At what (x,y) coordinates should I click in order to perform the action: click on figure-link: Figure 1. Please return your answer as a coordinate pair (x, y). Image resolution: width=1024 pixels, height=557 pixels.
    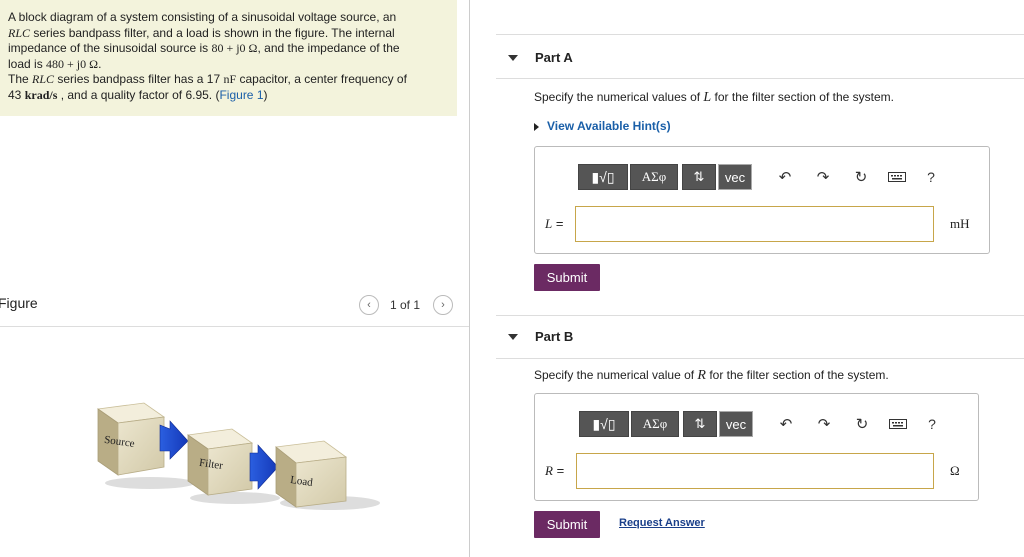
    Looking at the image, I should click on (241, 95).